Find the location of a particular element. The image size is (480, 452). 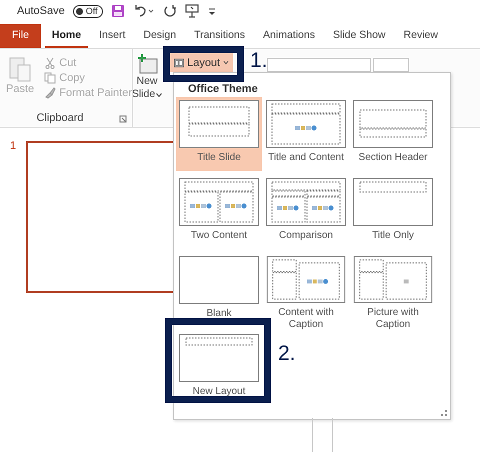

ribbon-tab: Review is located at coordinates (420, 36).